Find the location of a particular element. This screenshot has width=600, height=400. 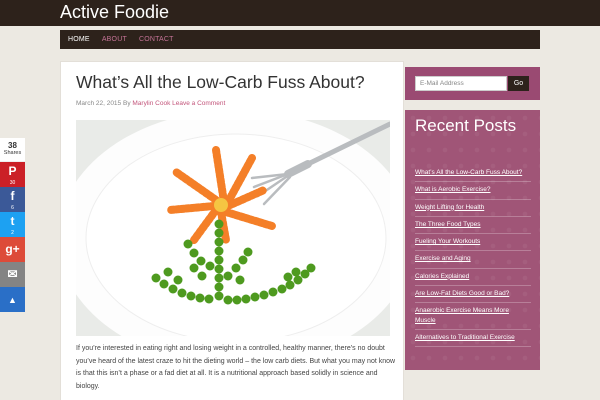

share-total-number: 38 is located at coordinates (12, 145).